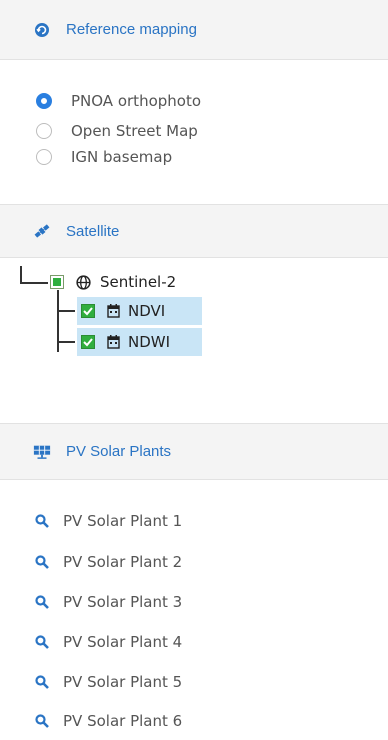  I want to click on solar-panel-icon, so click(42, 452).